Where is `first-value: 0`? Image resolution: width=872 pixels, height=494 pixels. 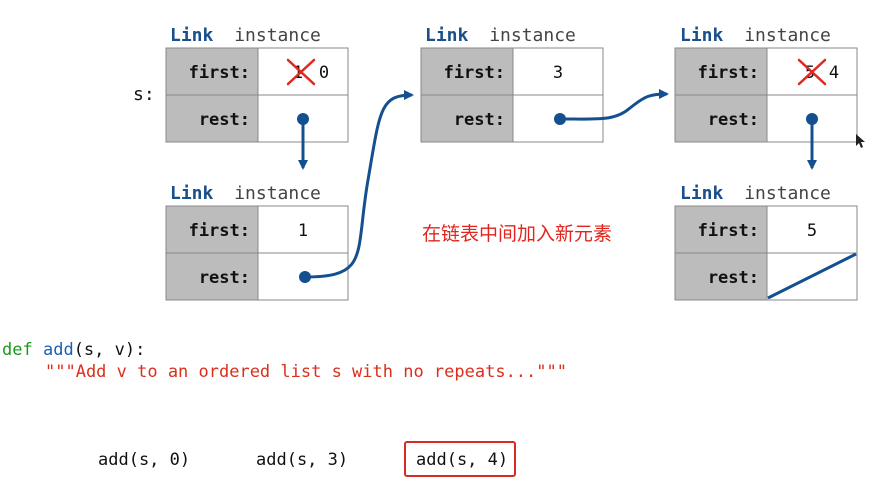 first-value: 0 is located at coordinates (324, 73).